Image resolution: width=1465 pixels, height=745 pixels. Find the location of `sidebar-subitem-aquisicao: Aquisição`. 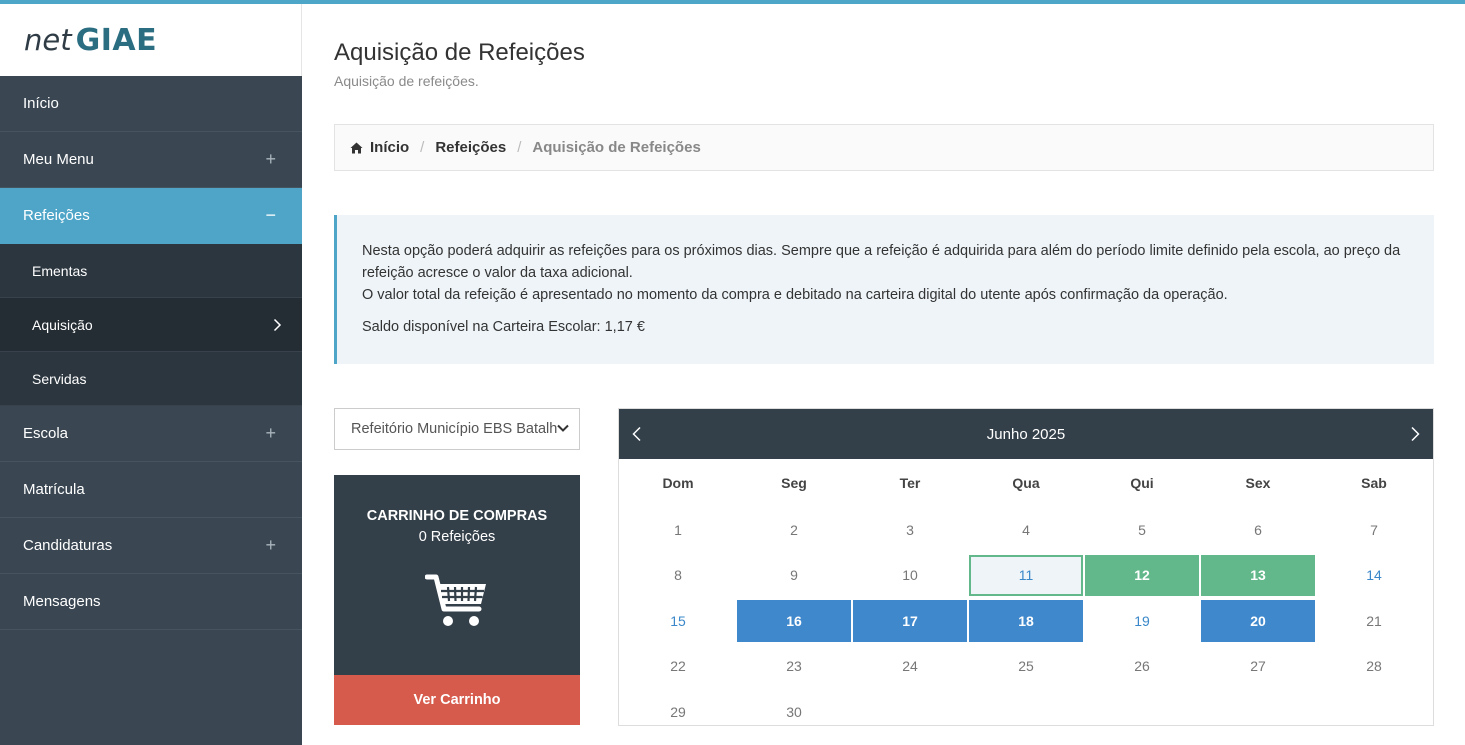

sidebar-subitem-aquisicao: Aquisição is located at coordinates (151, 325).